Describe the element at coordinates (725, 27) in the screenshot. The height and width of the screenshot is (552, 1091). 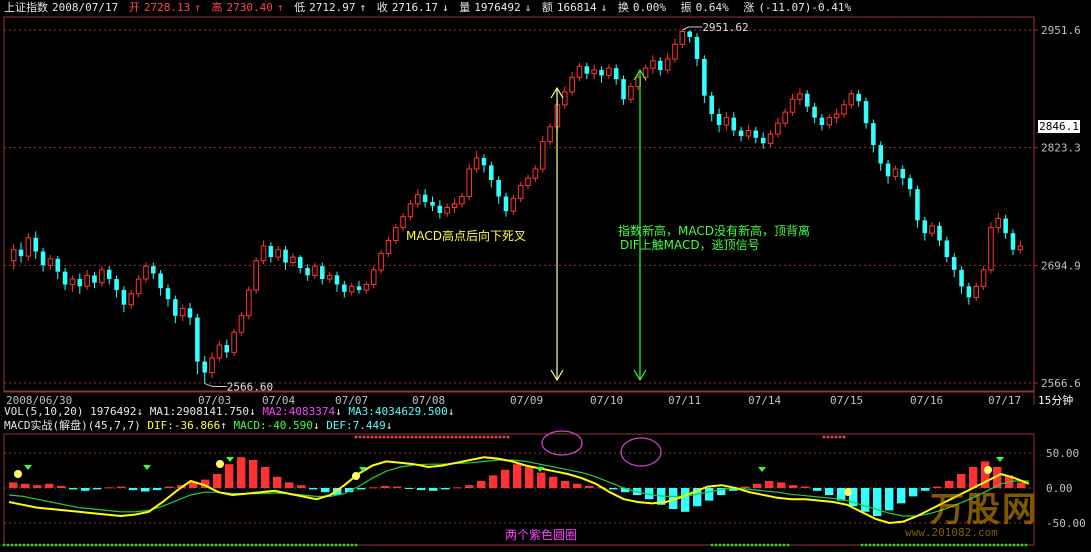
I see `peak-marker-label: 2951.62` at that location.